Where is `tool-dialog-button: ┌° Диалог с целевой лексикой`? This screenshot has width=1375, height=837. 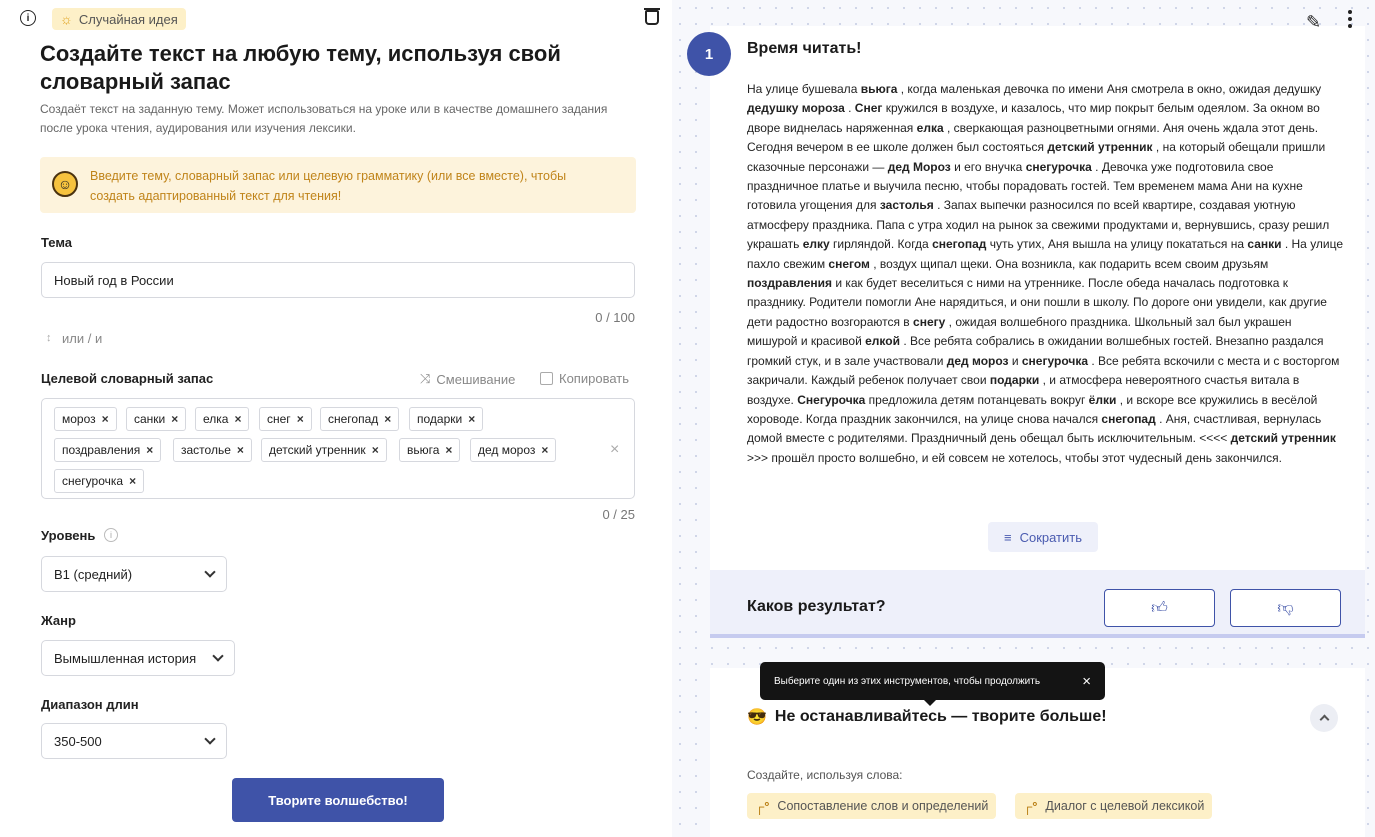
tool-dialog-button: ┌° Диалог с целевой лексикой is located at coordinates (1114, 806).